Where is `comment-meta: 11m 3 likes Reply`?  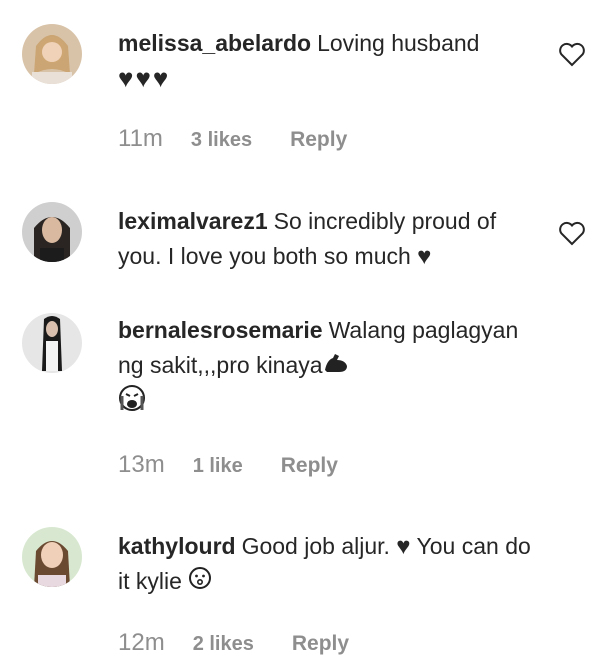 comment-meta: 11m 3 likes Reply is located at coordinates (232, 139).